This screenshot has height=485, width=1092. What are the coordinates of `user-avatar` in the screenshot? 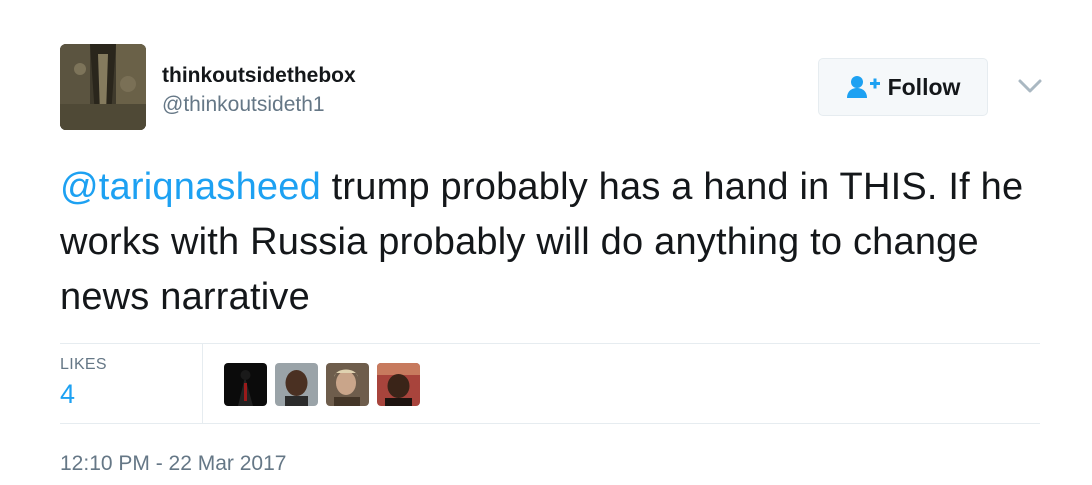 It's located at (103, 87).